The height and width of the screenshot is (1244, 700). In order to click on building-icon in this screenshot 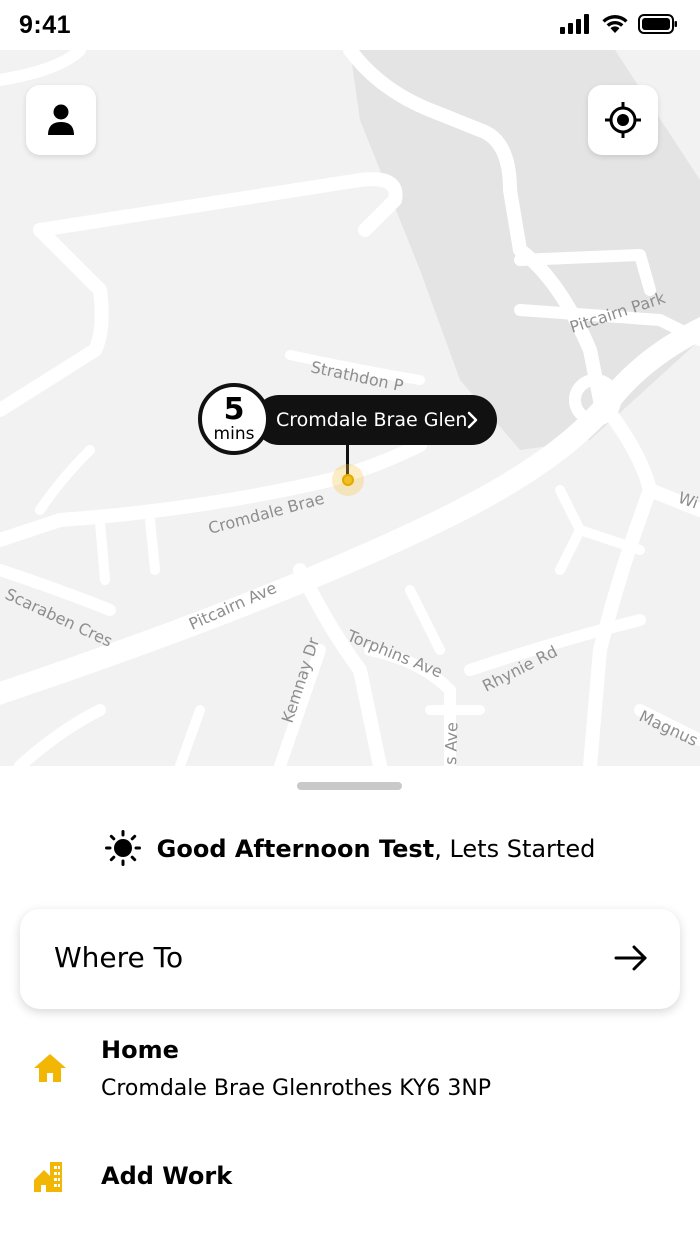, I will do `click(48, 1177)`.